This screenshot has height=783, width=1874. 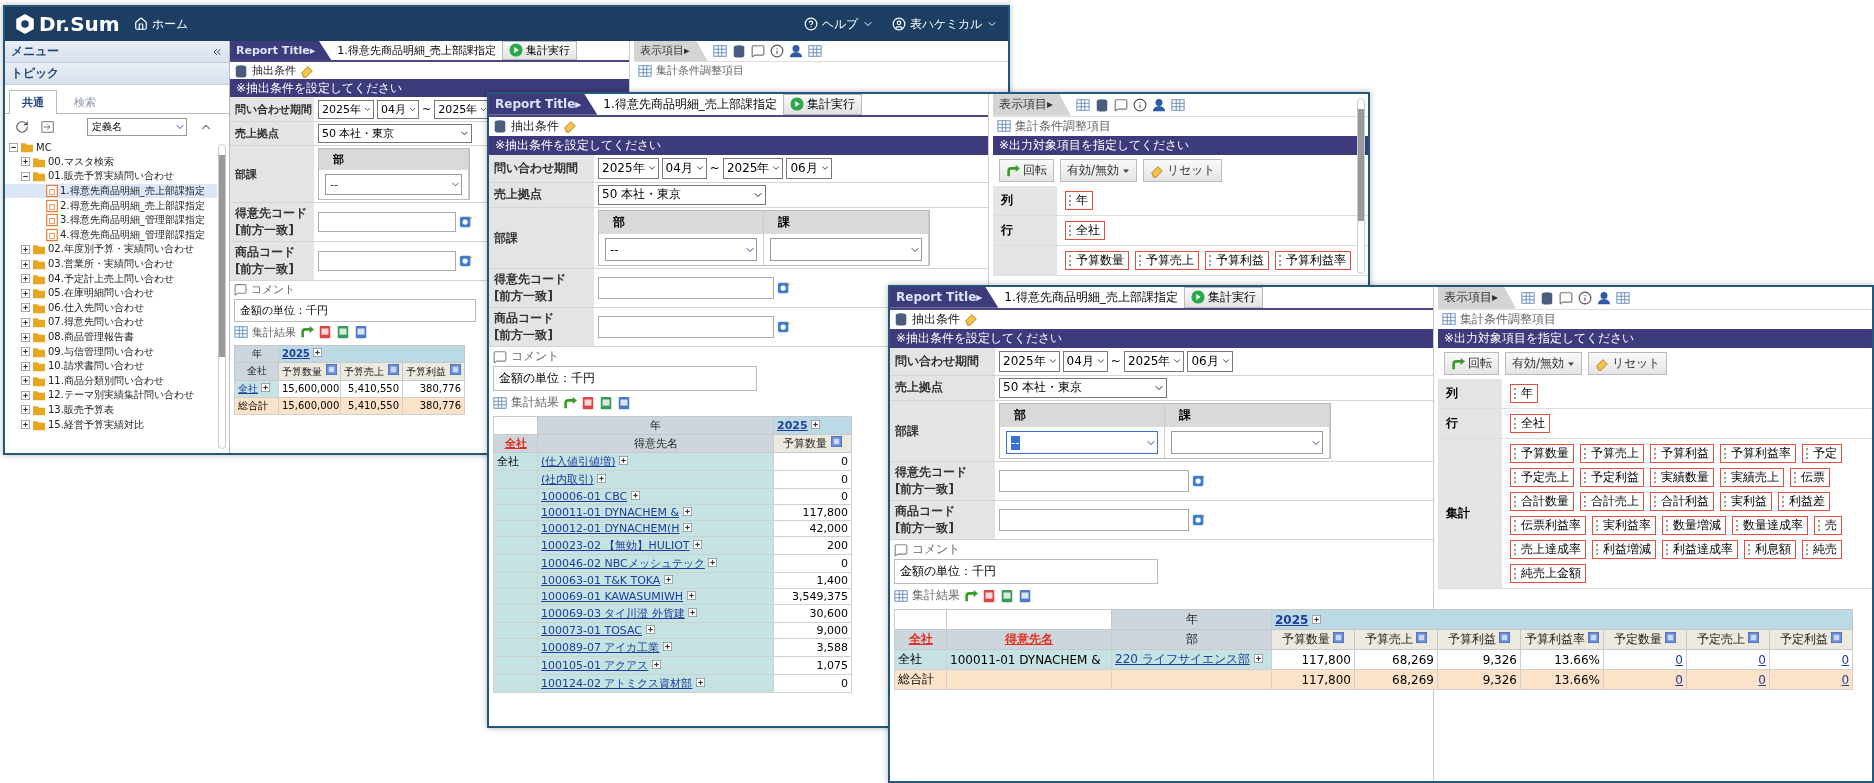 I want to click on tree-item: 00.マスタ検索, so click(x=111, y=162).